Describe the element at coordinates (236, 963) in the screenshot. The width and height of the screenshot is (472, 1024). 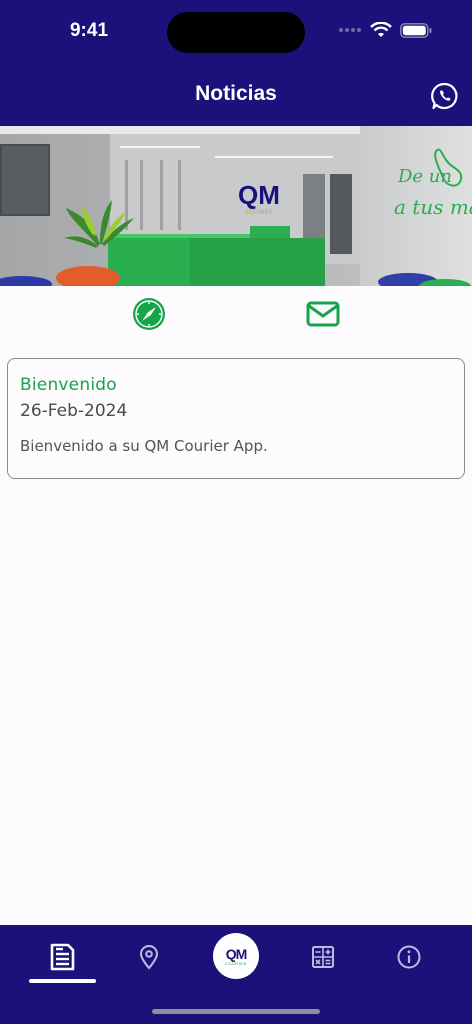
I see `logo-sub-text: COURIER` at that location.